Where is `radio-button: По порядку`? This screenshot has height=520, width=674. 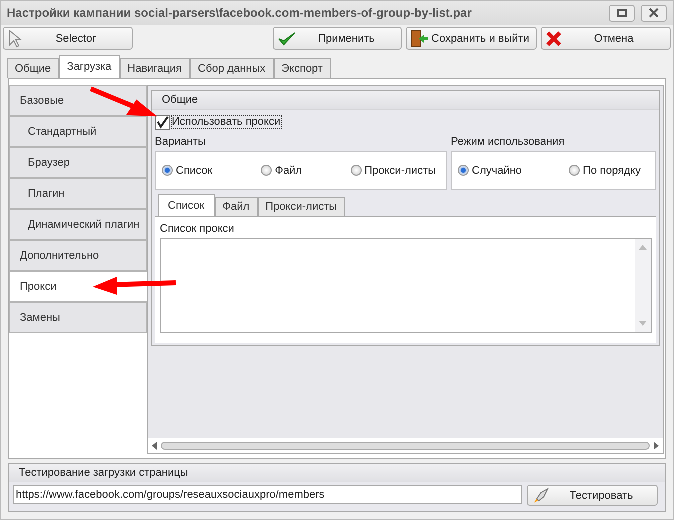 radio-button: По порядку is located at coordinates (605, 170).